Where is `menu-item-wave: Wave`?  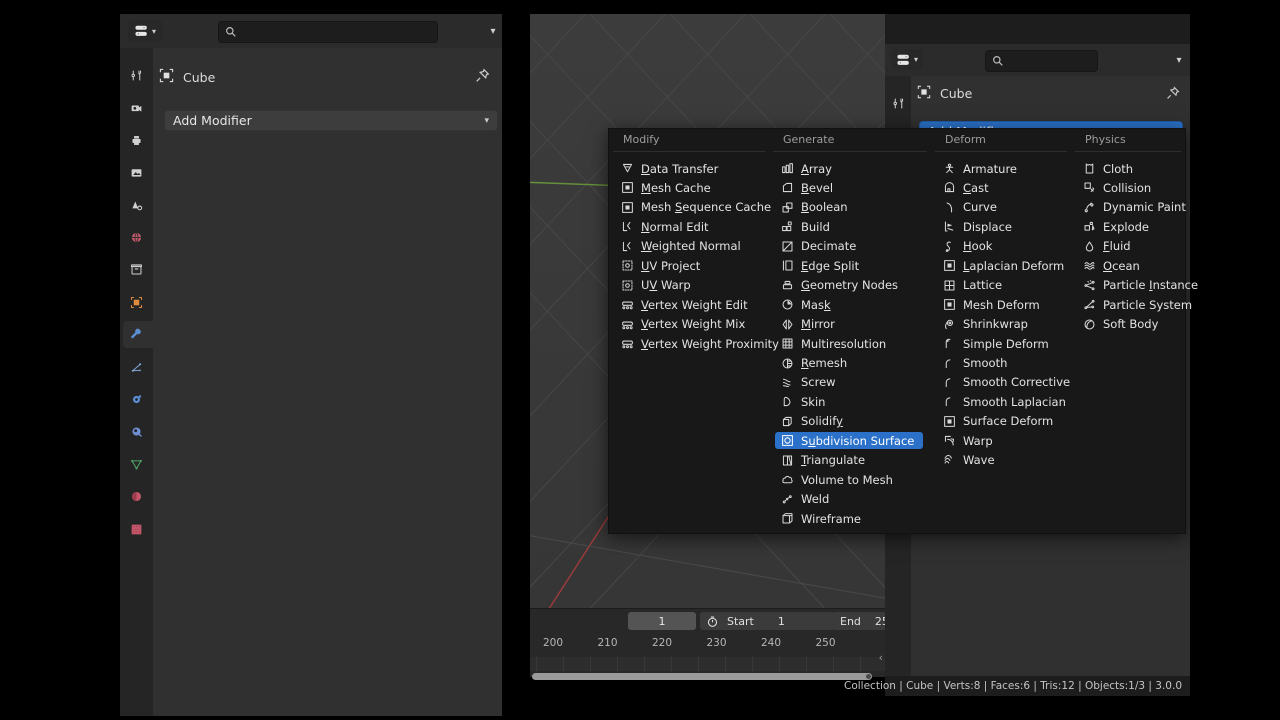 menu-item-wave: Wave is located at coordinates (1000, 460).